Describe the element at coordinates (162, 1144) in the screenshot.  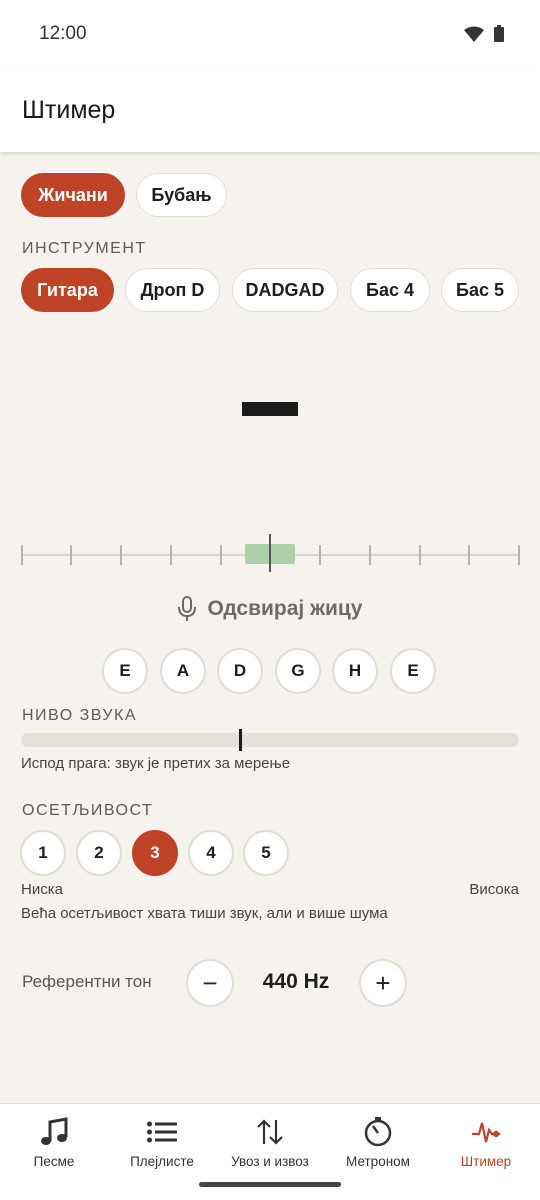
I see `nav-item-playlists: Плејлисте` at that location.